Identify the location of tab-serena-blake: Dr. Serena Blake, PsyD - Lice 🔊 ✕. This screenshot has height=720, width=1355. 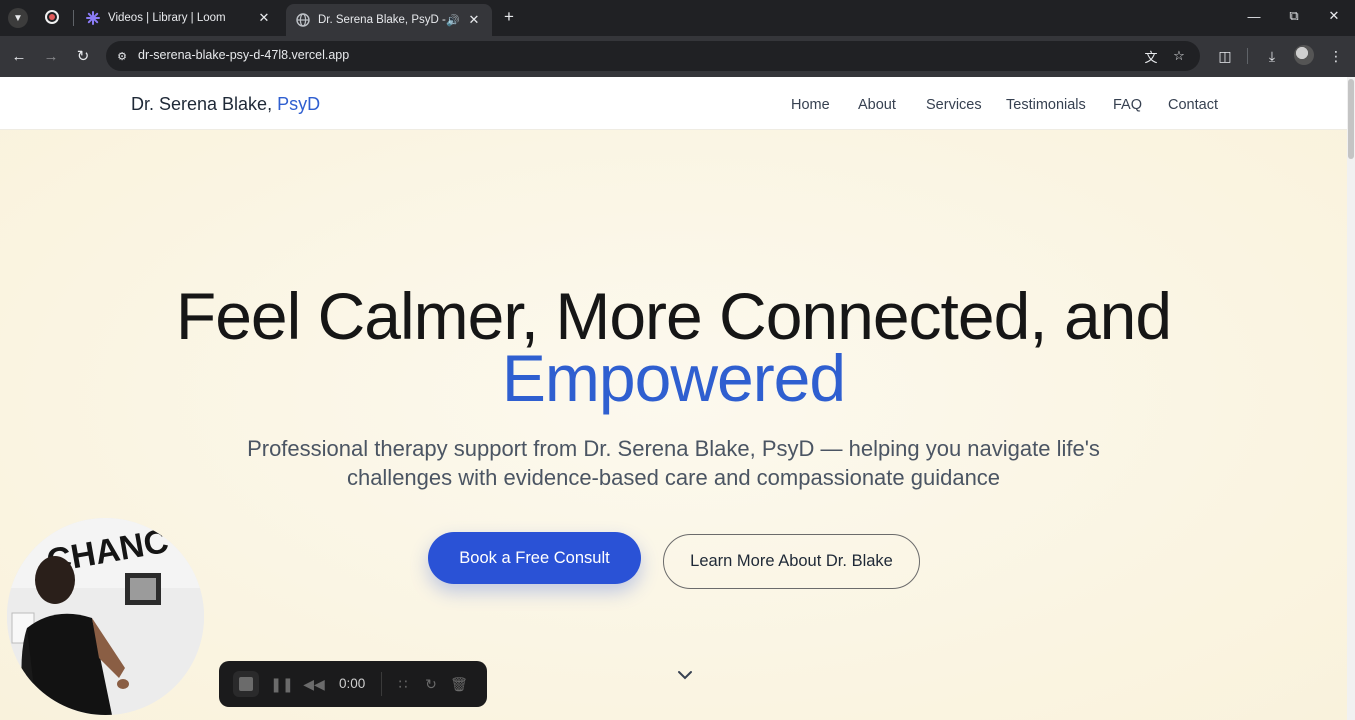
(389, 20).